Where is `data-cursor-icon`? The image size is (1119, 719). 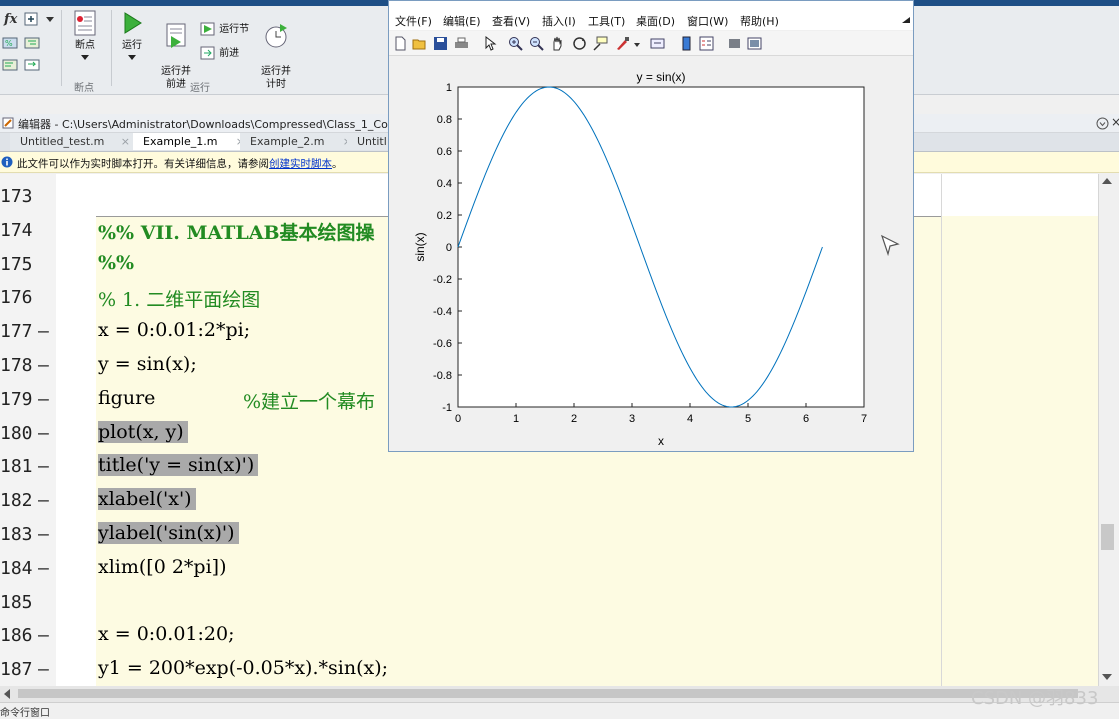 data-cursor-icon is located at coordinates (600, 43).